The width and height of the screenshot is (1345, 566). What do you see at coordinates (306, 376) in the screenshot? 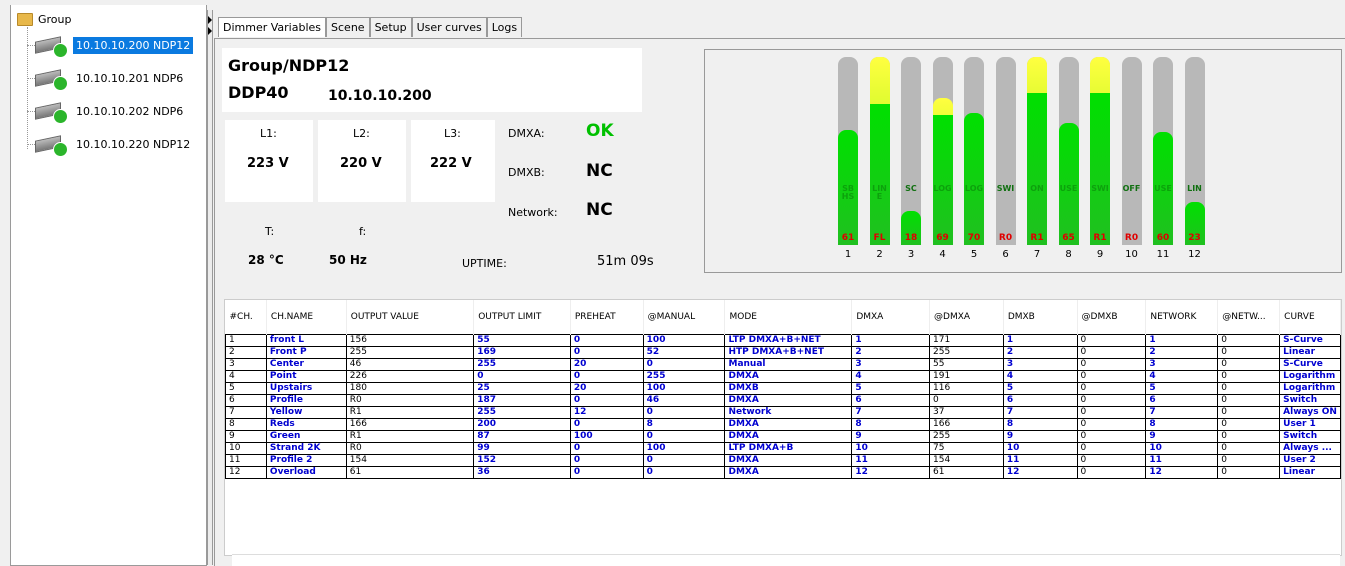
I see `table-cell: Point` at bounding box center [306, 376].